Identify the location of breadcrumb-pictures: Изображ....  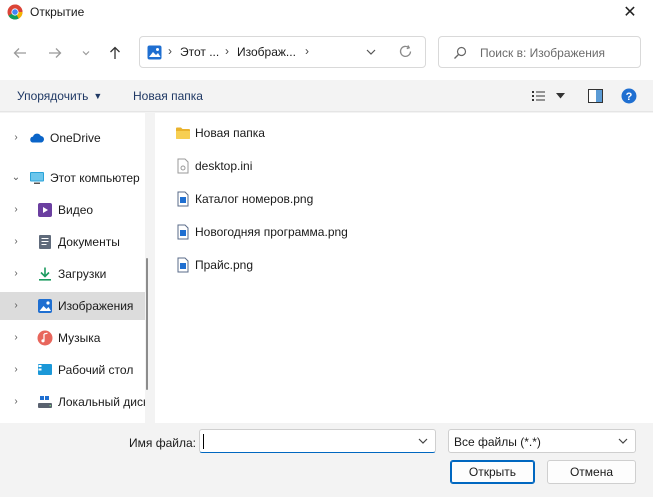
(266, 52).